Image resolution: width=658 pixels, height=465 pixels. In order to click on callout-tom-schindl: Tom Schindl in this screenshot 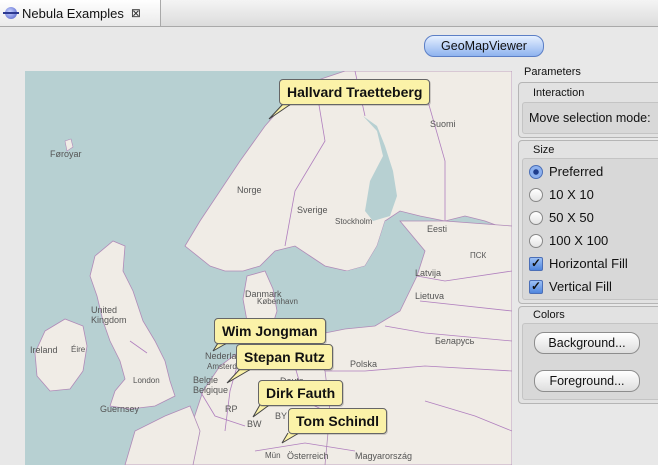, I will do `click(337, 421)`.